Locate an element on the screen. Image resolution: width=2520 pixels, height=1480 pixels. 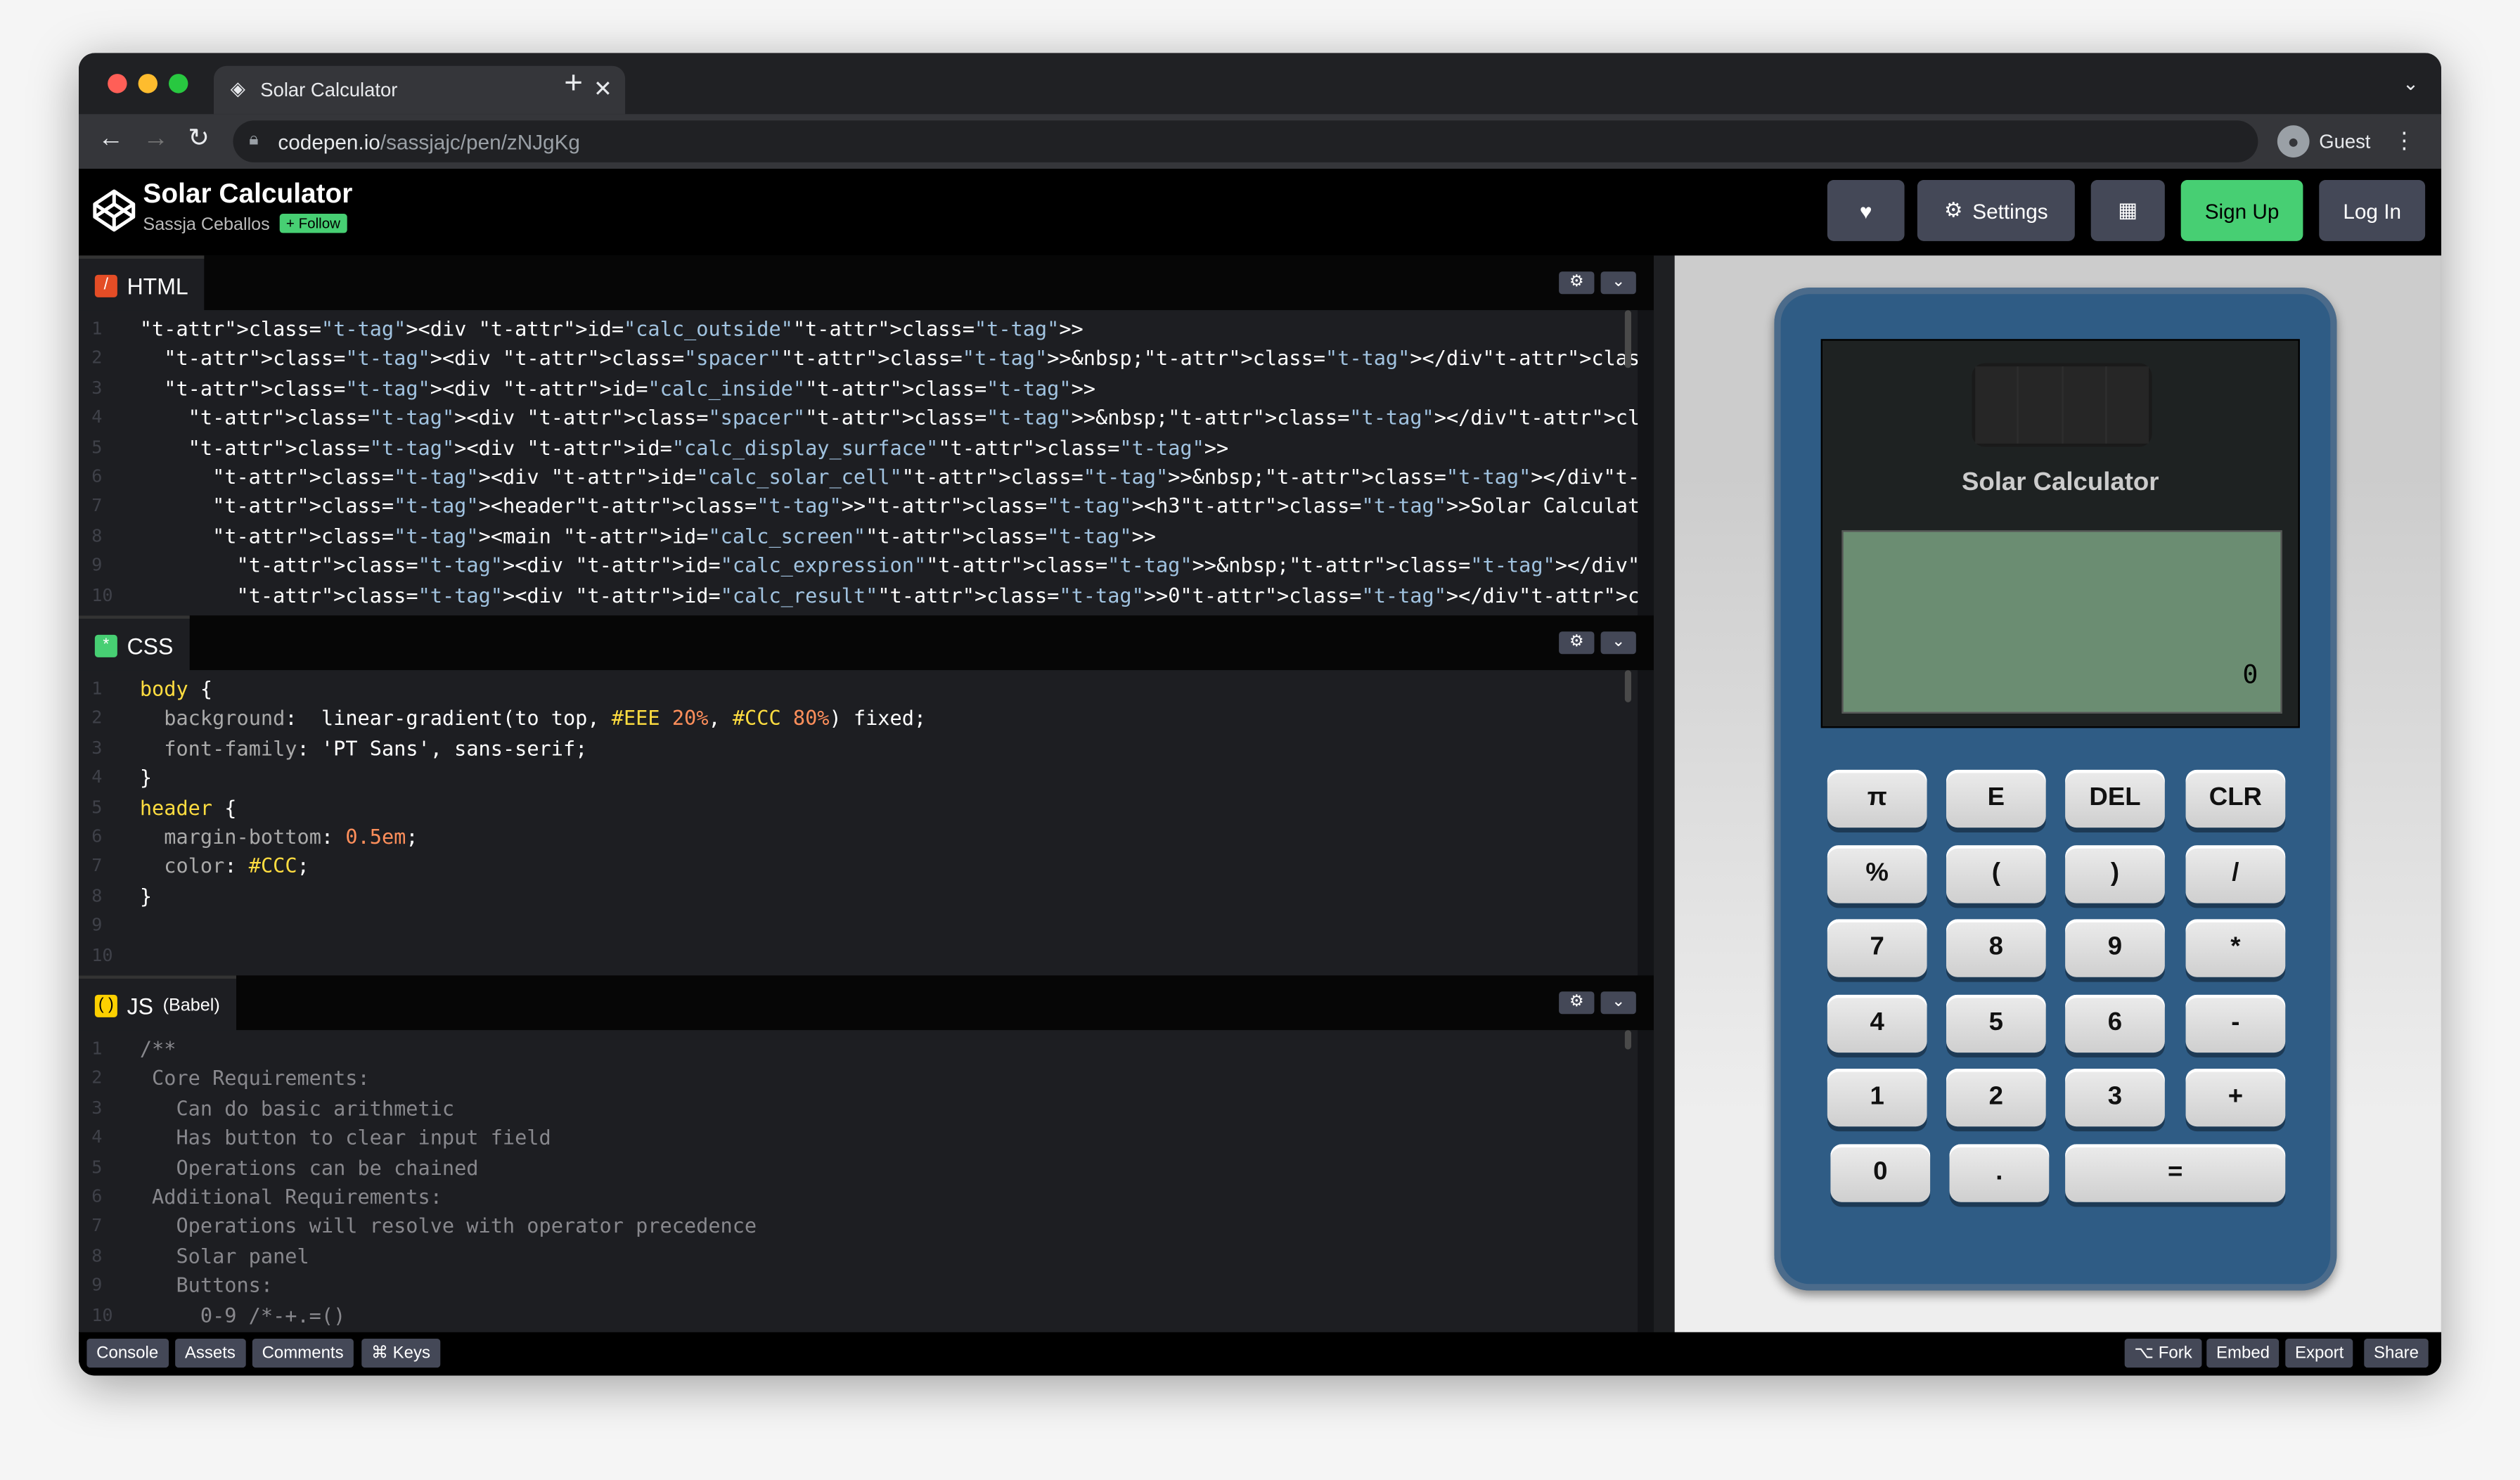
layout-icon: ▦ is located at coordinates (2128, 210).